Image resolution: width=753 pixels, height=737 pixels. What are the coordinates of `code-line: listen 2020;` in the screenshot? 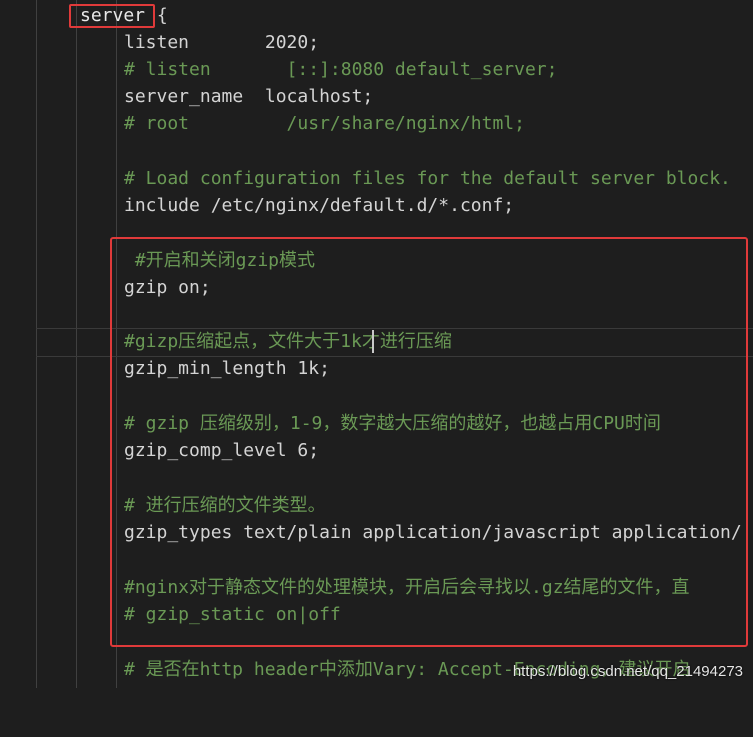 It's located at (376, 42).